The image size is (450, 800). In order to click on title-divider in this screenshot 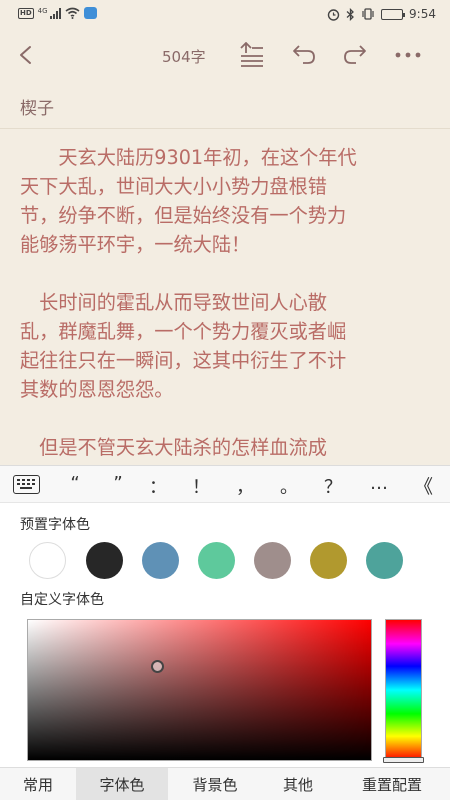, I will do `click(225, 128)`.